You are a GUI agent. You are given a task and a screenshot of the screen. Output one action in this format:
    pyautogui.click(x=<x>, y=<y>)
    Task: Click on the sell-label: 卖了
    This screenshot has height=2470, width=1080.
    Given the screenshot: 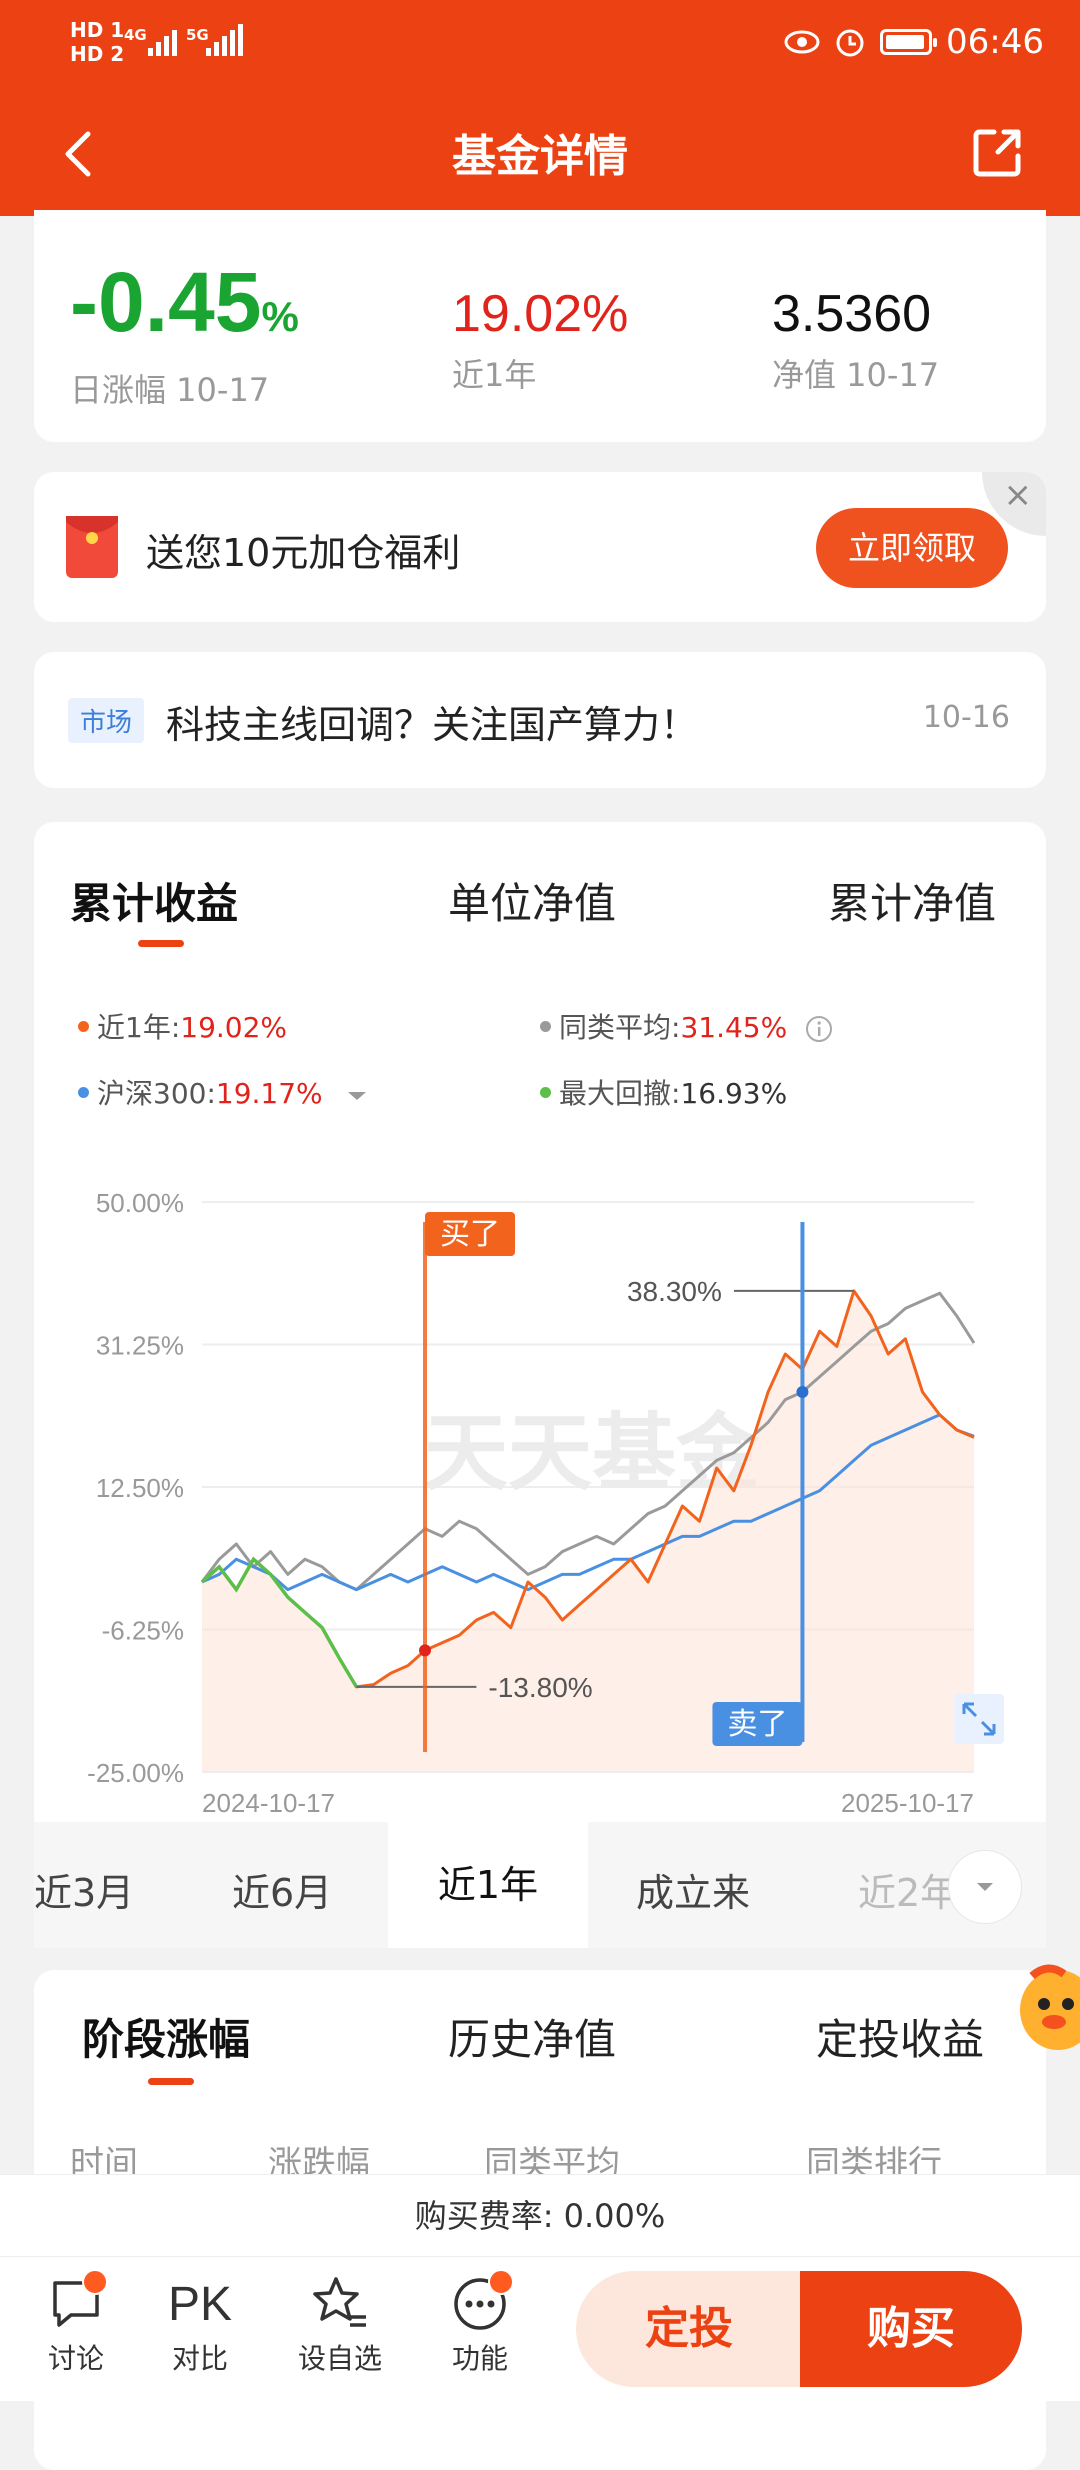 What is the action you would take?
    pyautogui.click(x=757, y=1724)
    